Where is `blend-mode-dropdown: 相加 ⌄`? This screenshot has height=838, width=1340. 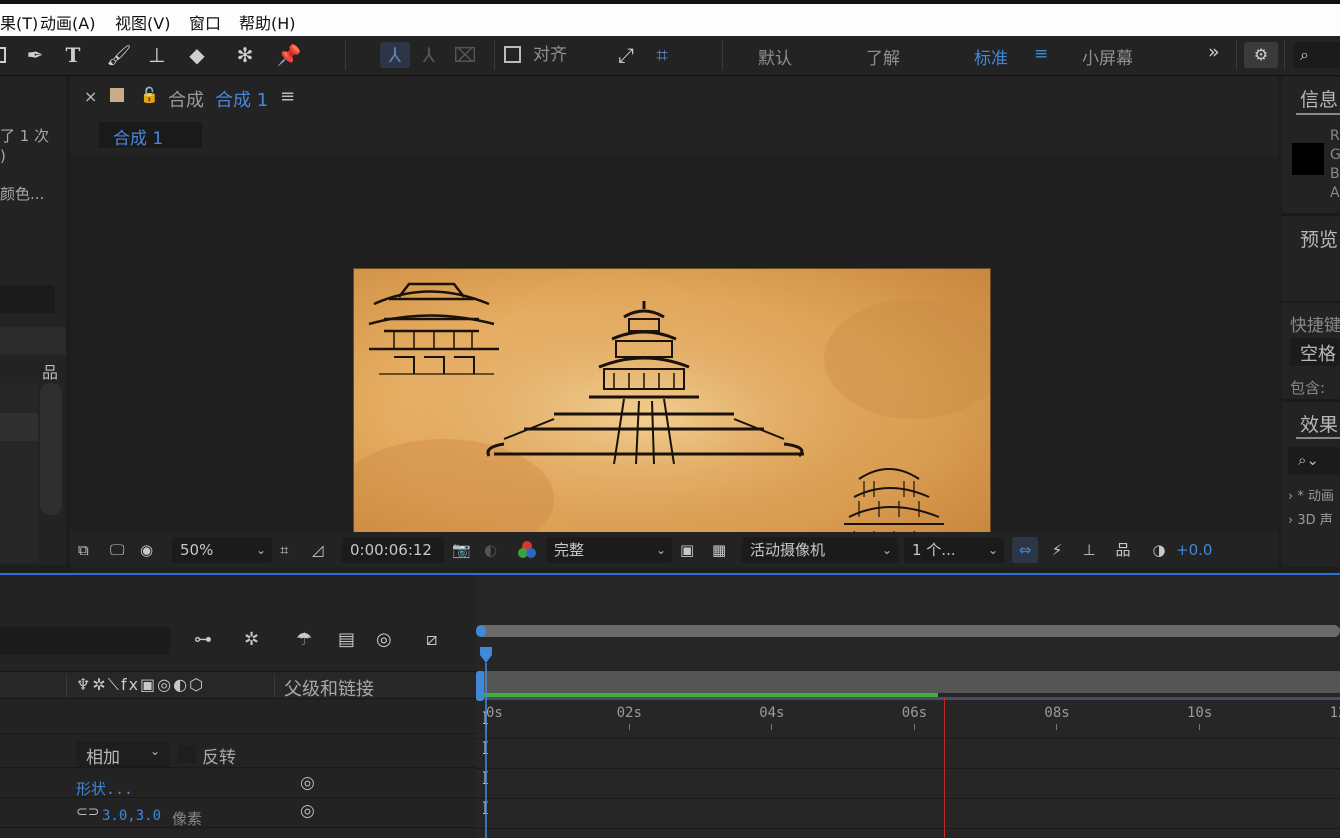
blend-mode-dropdown: 相加 ⌄ is located at coordinates (123, 754).